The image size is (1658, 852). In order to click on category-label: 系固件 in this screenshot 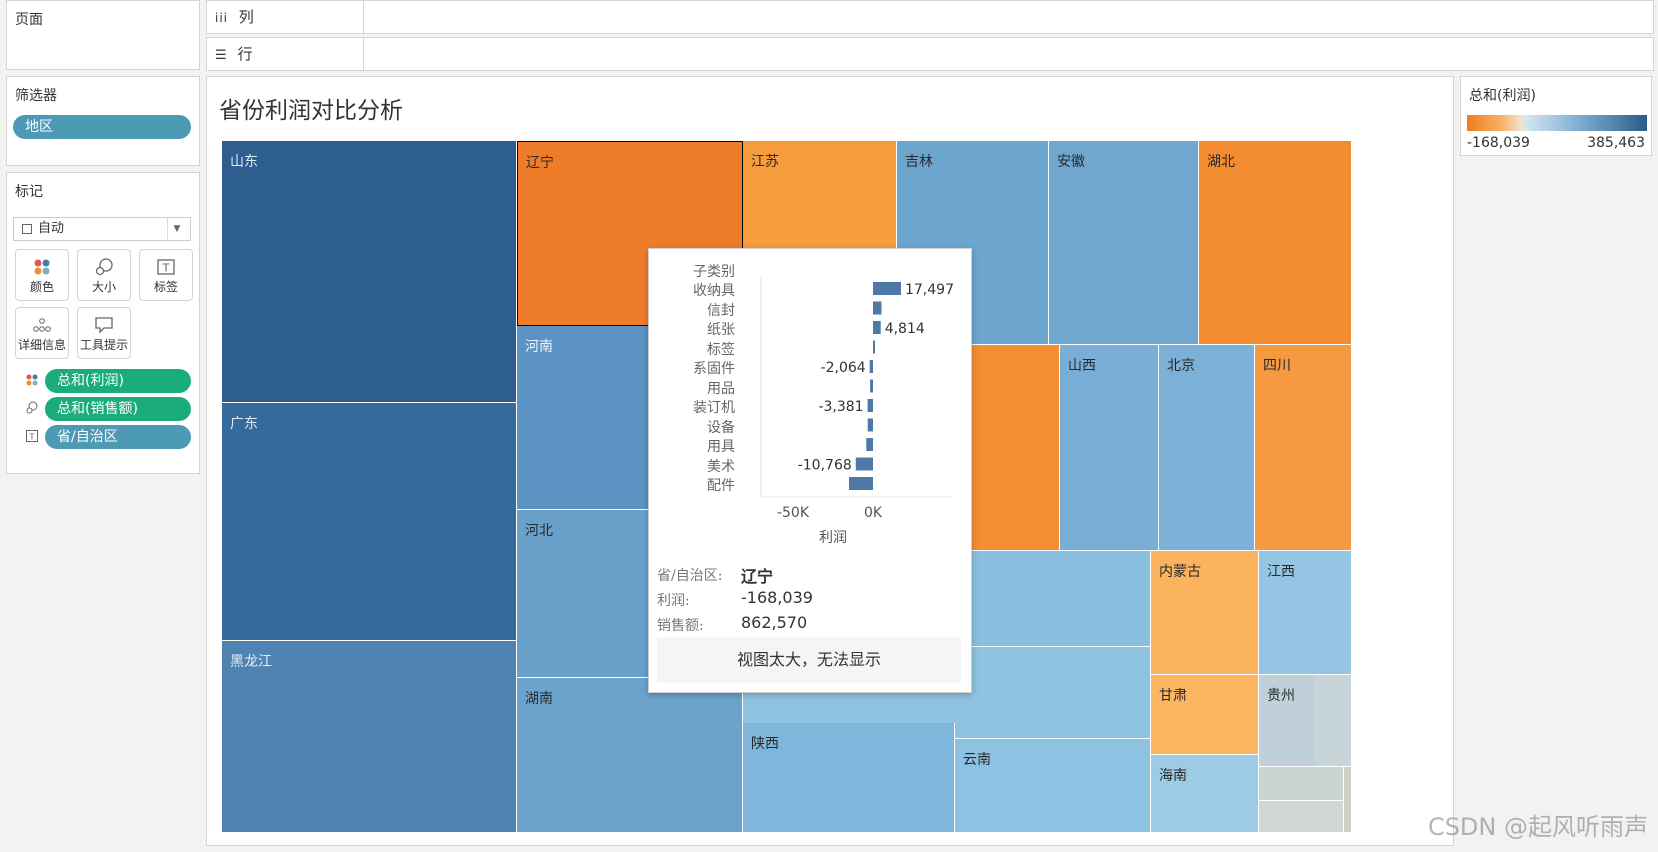, I will do `click(714, 369)`.